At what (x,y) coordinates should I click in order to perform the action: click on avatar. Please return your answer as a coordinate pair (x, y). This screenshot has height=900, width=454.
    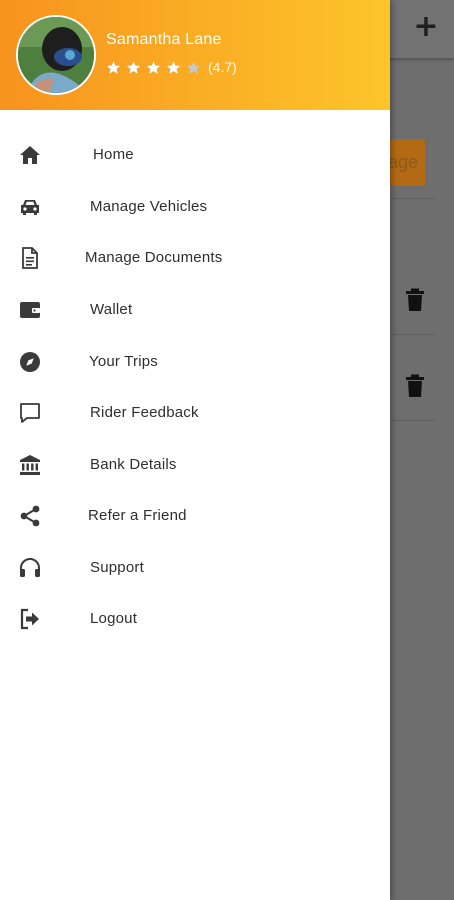
    Looking at the image, I should click on (56, 55).